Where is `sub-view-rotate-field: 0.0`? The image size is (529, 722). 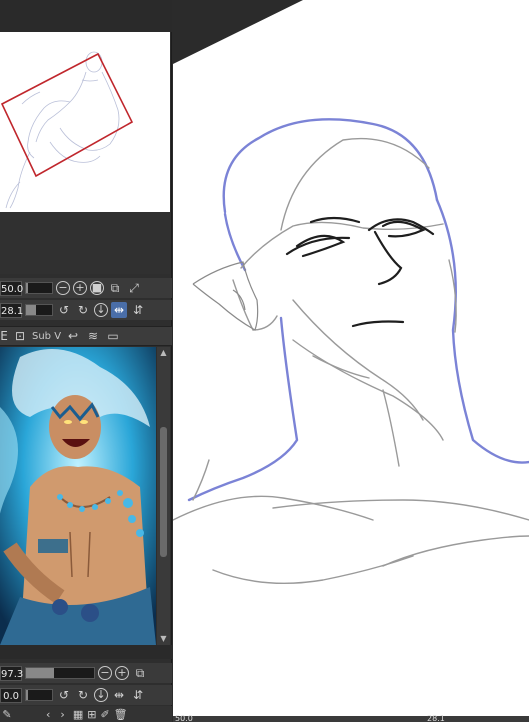 sub-view-rotate-field: 0.0 is located at coordinates (11, 695).